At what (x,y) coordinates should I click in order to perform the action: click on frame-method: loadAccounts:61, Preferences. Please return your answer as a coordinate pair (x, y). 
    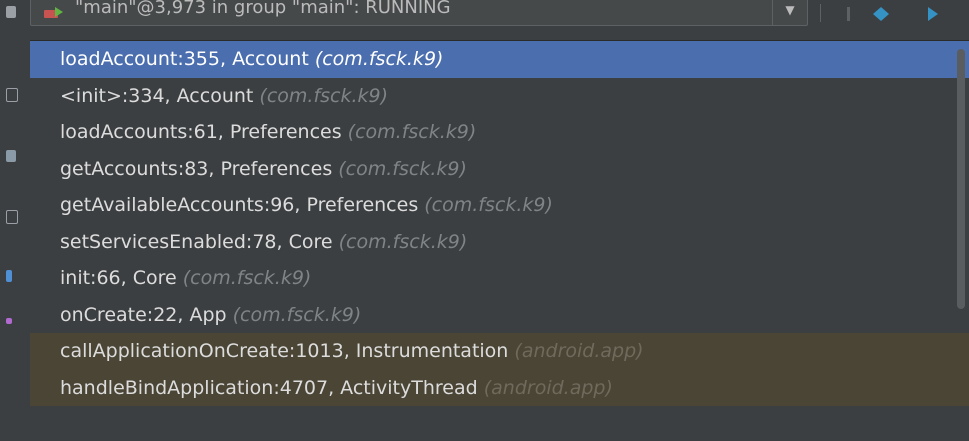
    Looking at the image, I should click on (201, 132).